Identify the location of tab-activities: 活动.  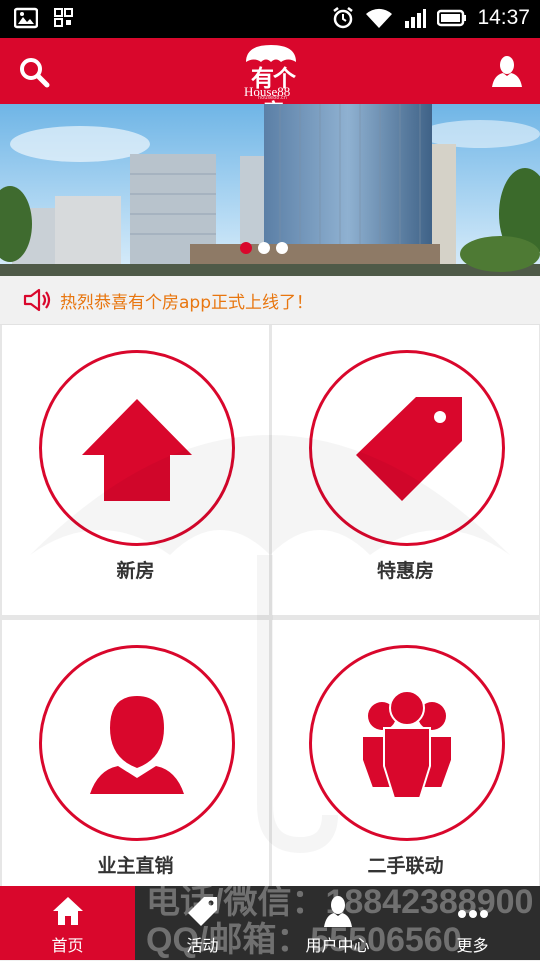
(202, 923).